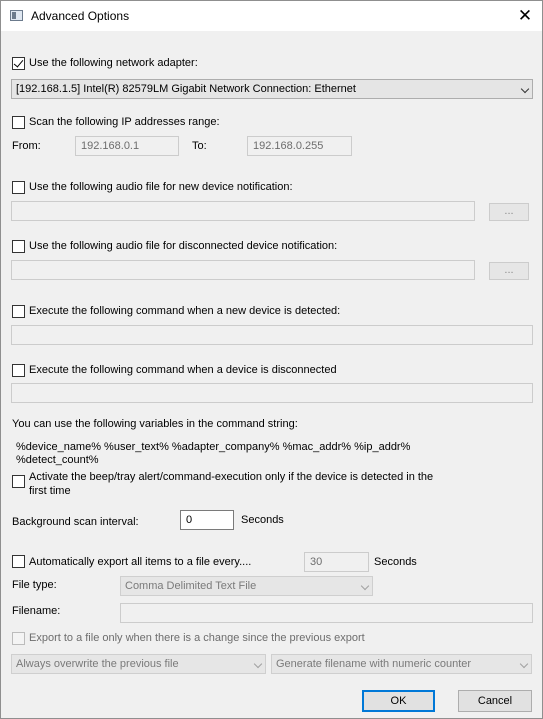  What do you see at coordinates (398, 701) in the screenshot?
I see `ok-button: OK` at bounding box center [398, 701].